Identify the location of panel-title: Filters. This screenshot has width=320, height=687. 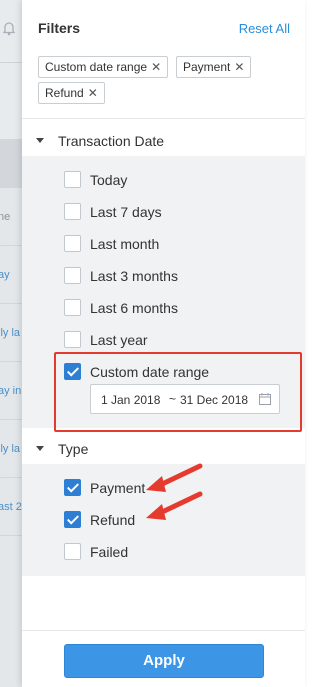
(59, 28).